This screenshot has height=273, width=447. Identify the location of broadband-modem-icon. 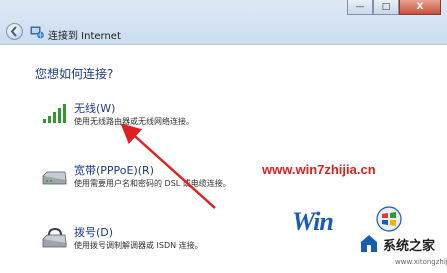
(54, 178).